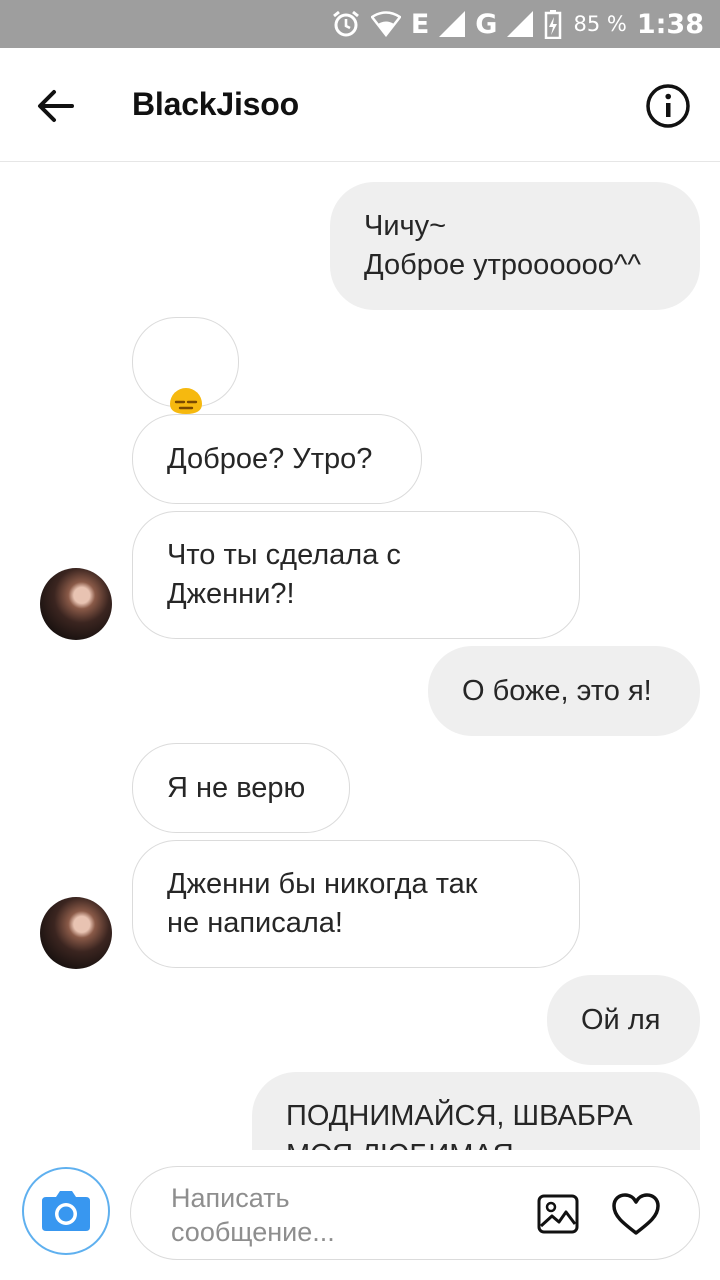 The height and width of the screenshot is (1280, 720). What do you see at coordinates (553, 24) in the screenshot?
I see `battery-charging-icon` at bounding box center [553, 24].